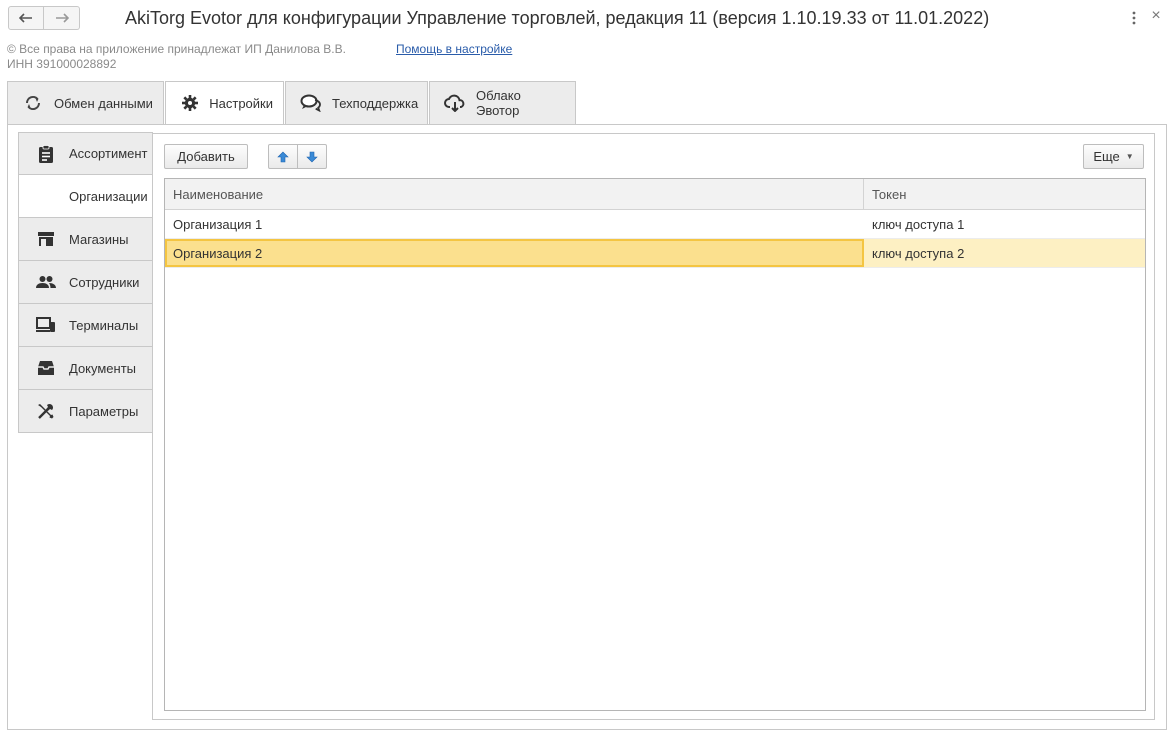 This screenshot has height=736, width=1172. Describe the element at coordinates (189, 103) in the screenshot. I see `gear-icon` at that location.